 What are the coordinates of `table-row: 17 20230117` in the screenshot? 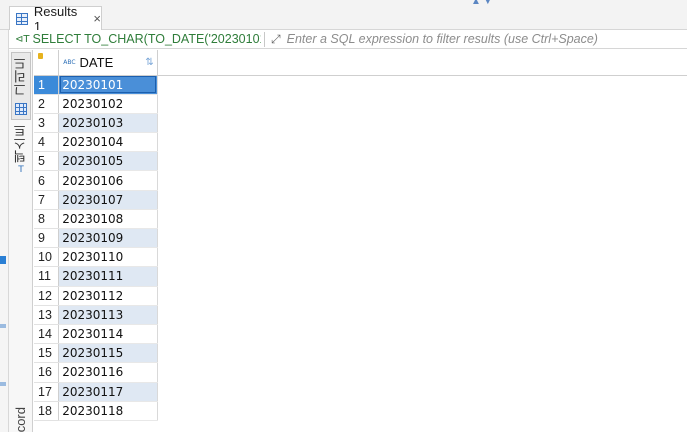 It's located at (360, 392).